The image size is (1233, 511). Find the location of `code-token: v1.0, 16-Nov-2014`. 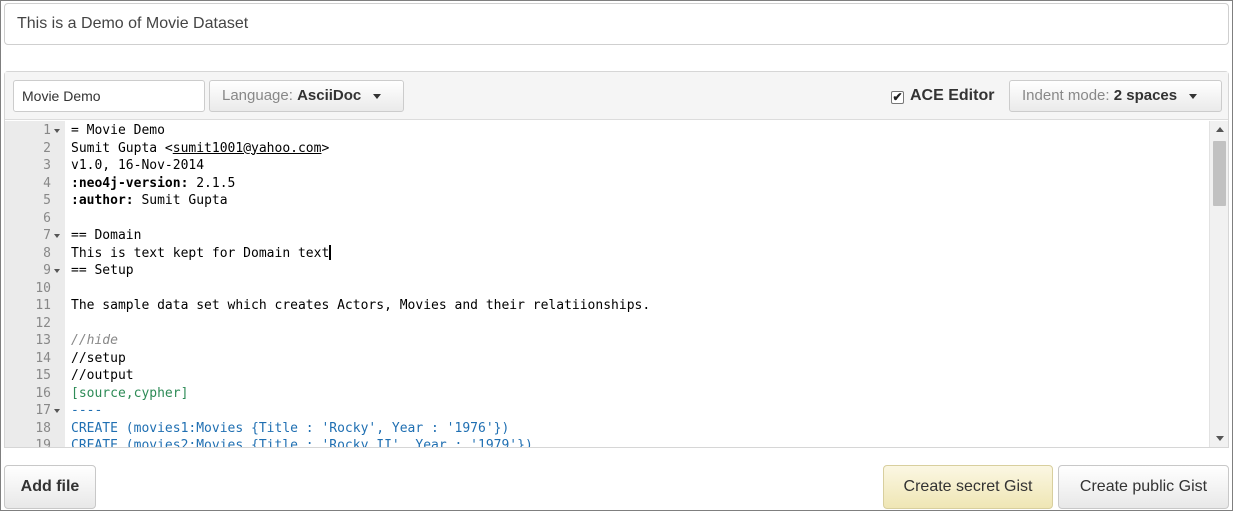

code-token: v1.0, 16-Nov-2014 is located at coordinates (138, 165).